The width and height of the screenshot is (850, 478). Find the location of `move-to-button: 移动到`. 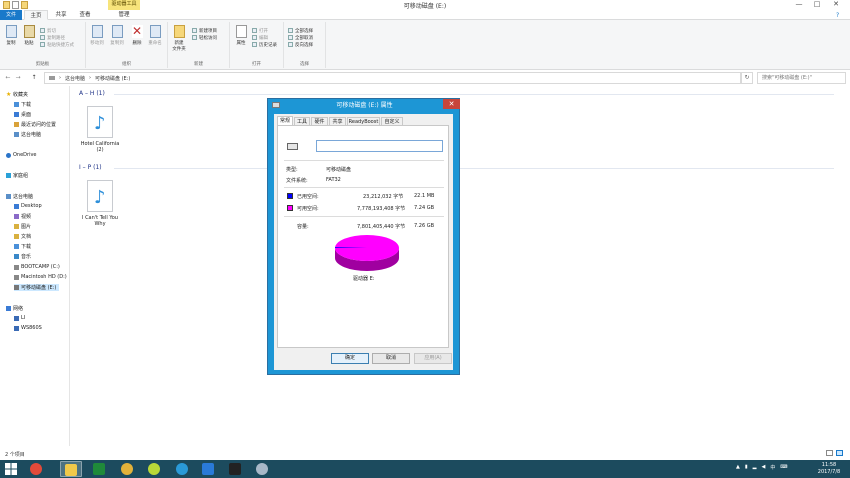

move-to-button: 移动到 is located at coordinates (97, 35).